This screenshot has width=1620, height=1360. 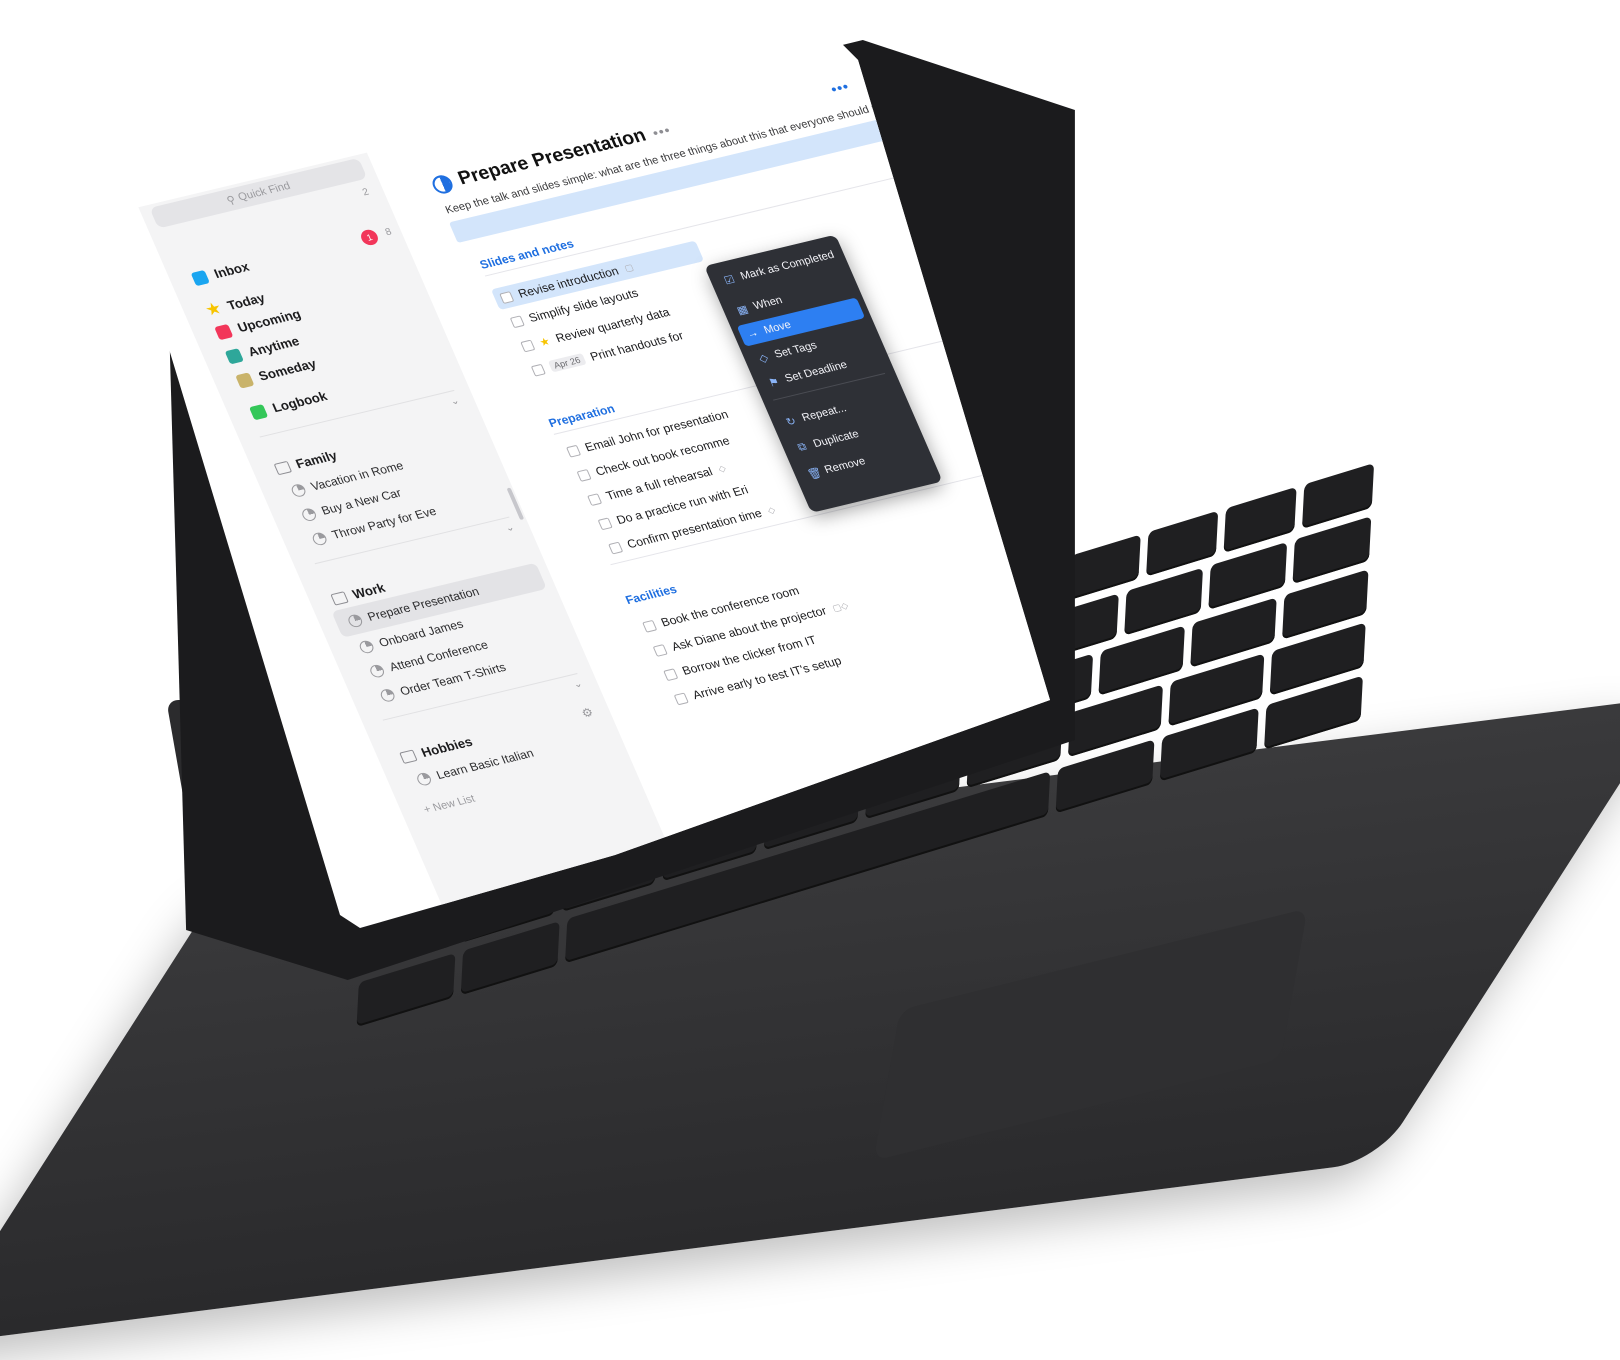 I want to click on new-list-button: + New List, so click(x=449, y=804).